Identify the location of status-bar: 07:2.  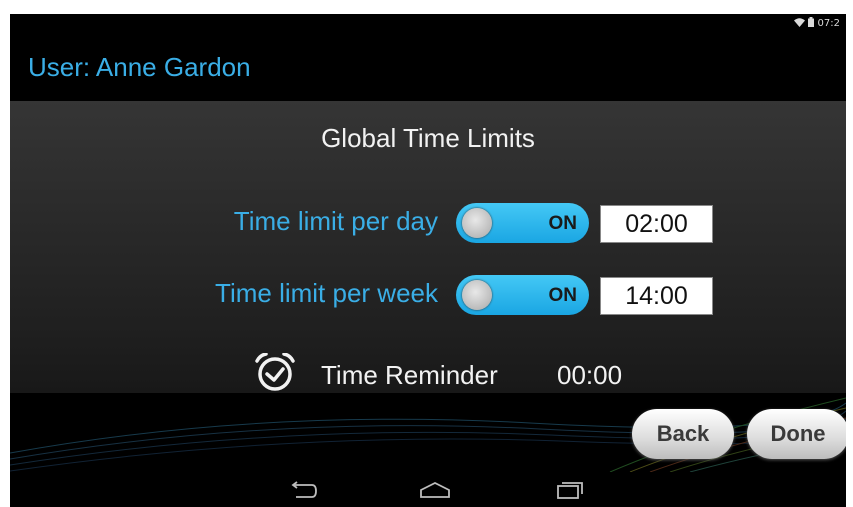
(428, 24).